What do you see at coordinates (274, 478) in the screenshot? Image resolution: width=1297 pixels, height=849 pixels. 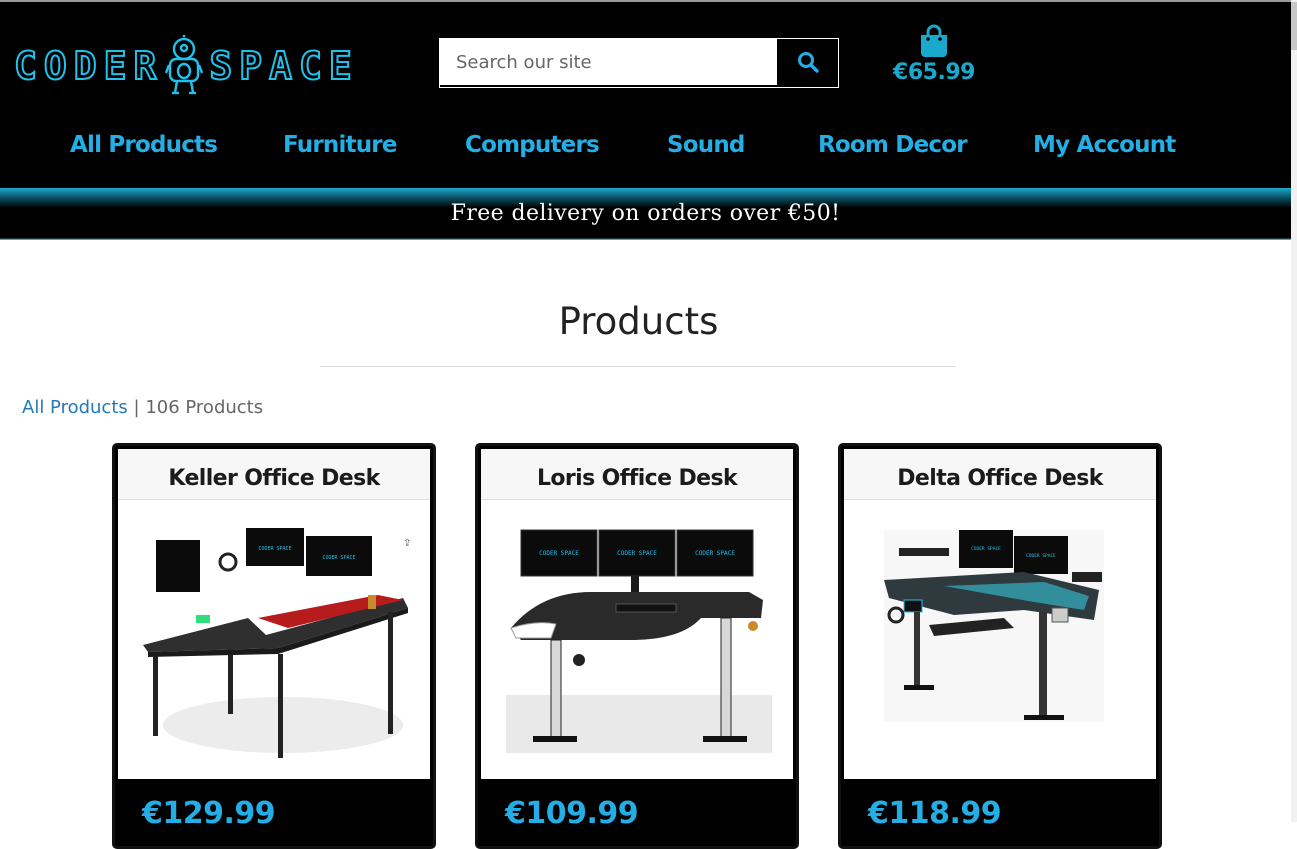 I see `product-name: Keller Office Desk` at bounding box center [274, 478].